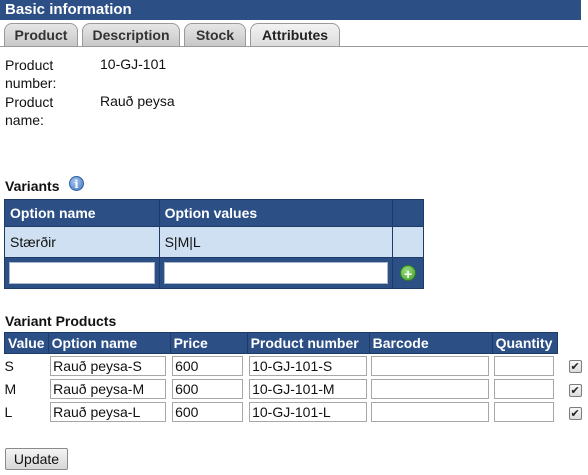  What do you see at coordinates (408, 213) in the screenshot?
I see `variants-col-actions` at bounding box center [408, 213].